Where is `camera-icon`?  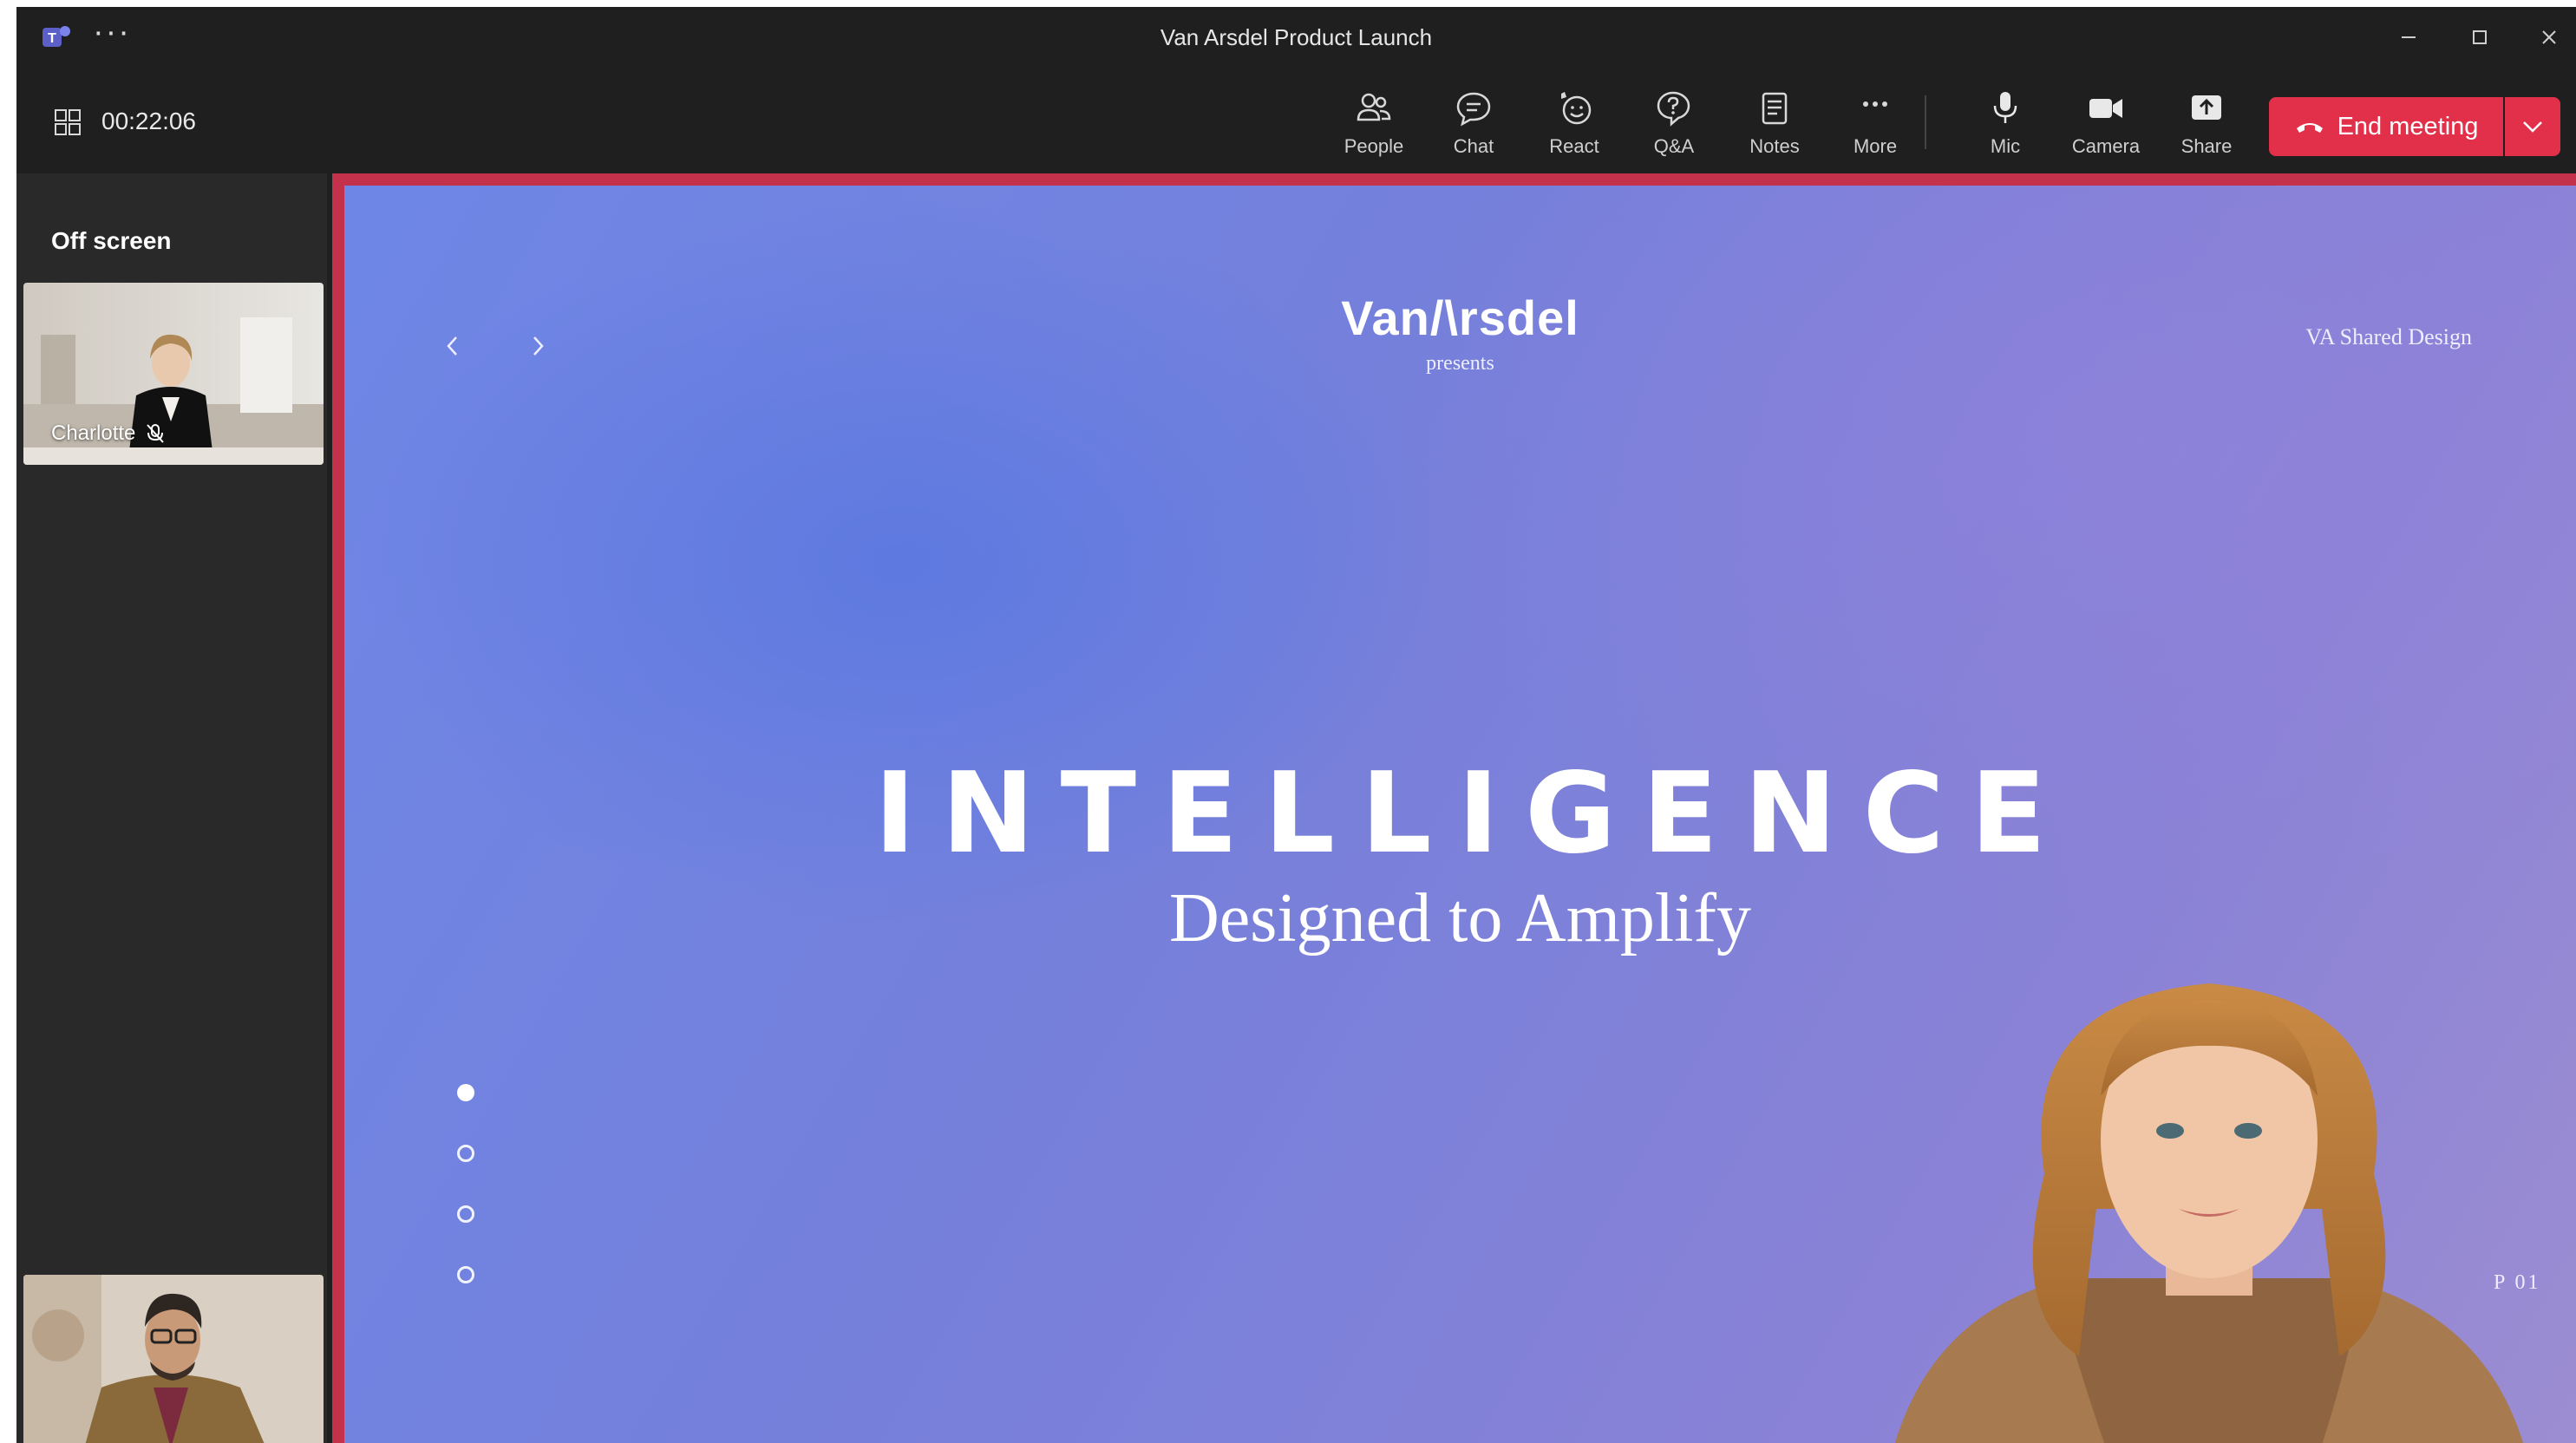 camera-icon is located at coordinates (2105, 108).